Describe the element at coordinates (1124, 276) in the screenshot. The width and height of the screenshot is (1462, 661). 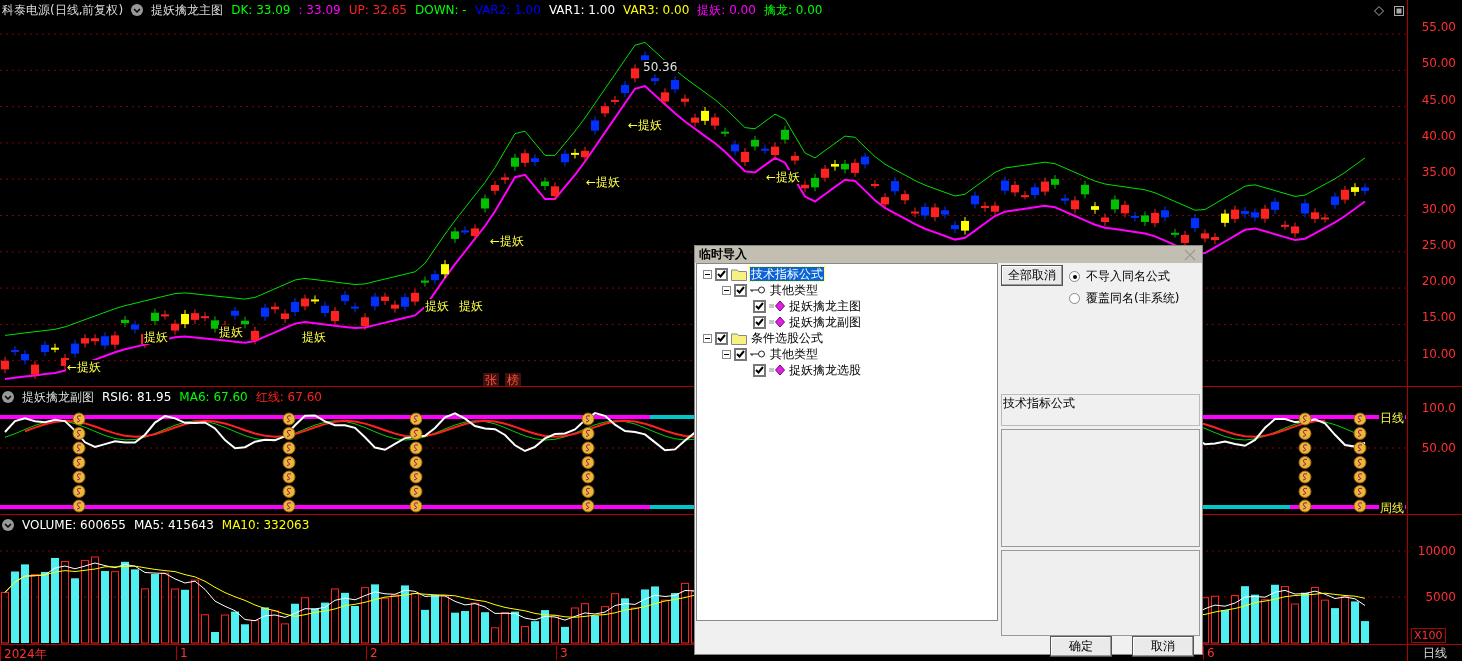
I see `radio-option: 不导入同名公式` at that location.